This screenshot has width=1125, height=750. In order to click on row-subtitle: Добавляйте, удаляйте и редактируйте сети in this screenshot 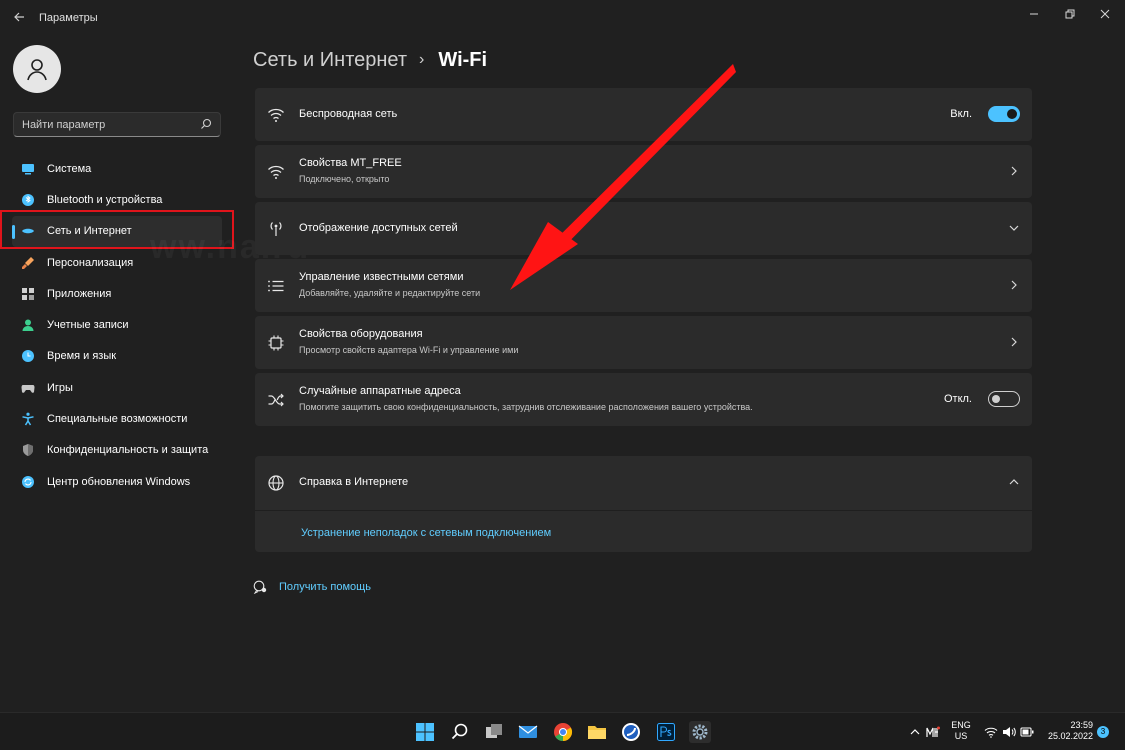, I will do `click(390, 293)`.